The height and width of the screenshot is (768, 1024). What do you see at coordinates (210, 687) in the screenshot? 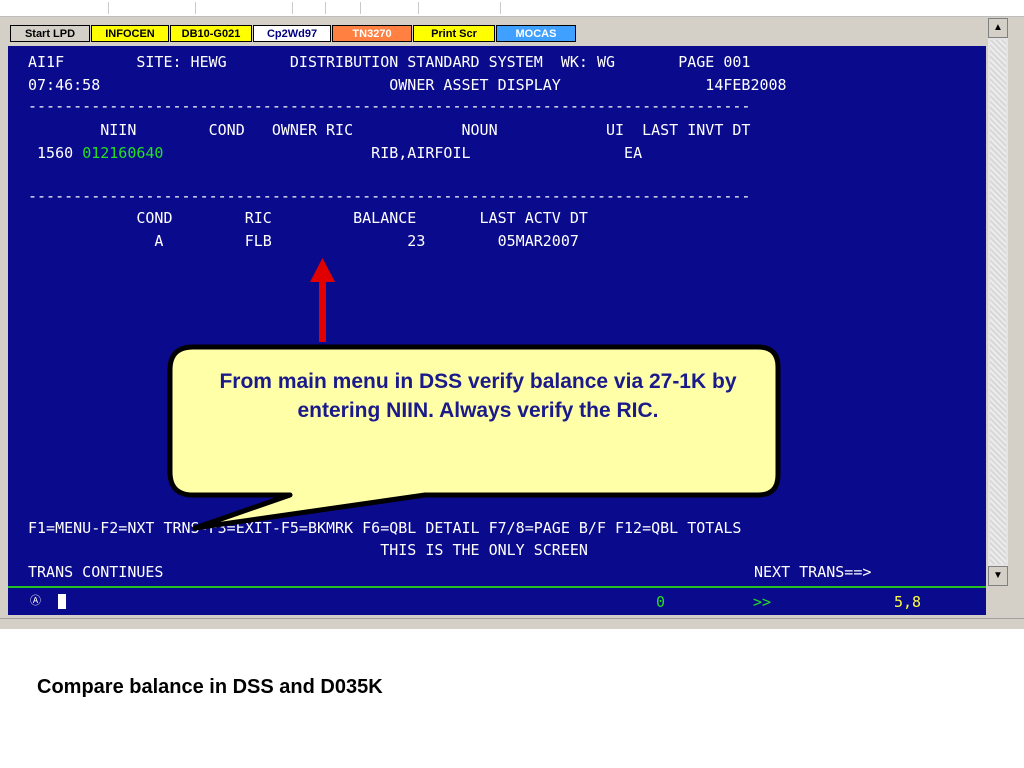
I see `slide-caption: Compare balance in DSS and D035K` at bounding box center [210, 687].